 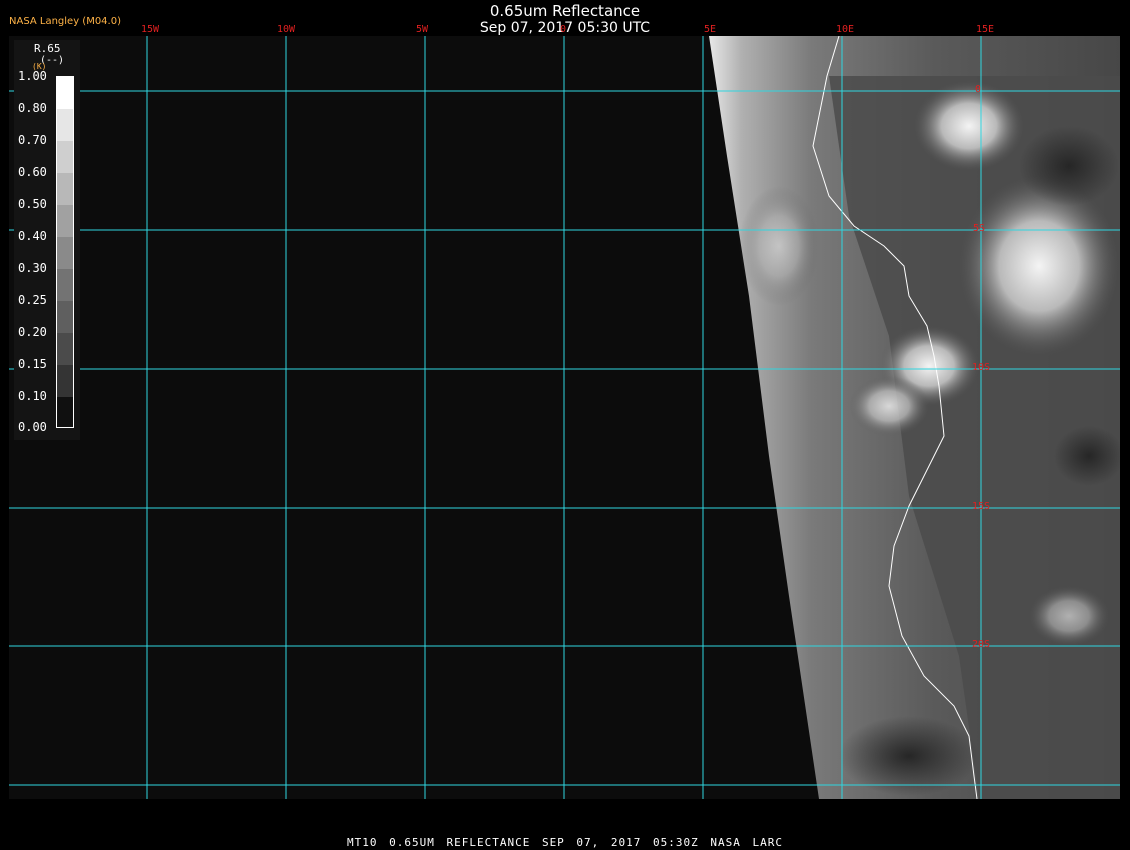 What do you see at coordinates (981, 644) in the screenshot?
I see `lat-label: 20S` at bounding box center [981, 644].